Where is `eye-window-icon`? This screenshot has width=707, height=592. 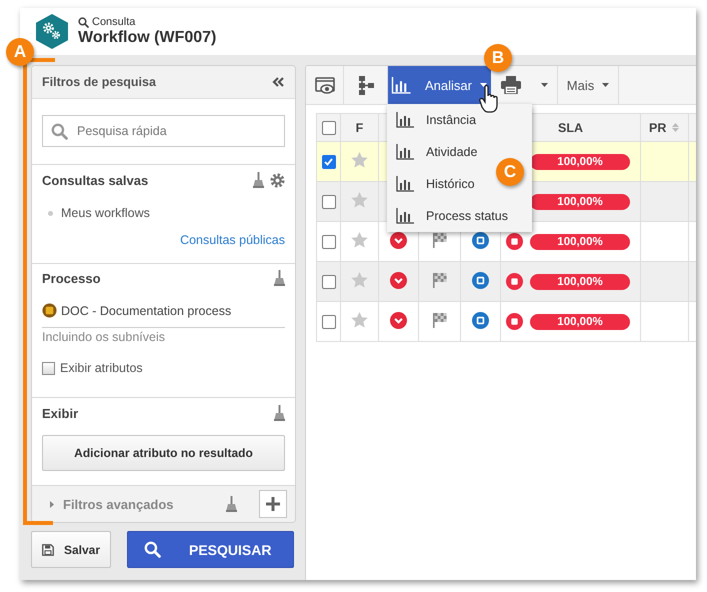 eye-window-icon is located at coordinates (324, 85).